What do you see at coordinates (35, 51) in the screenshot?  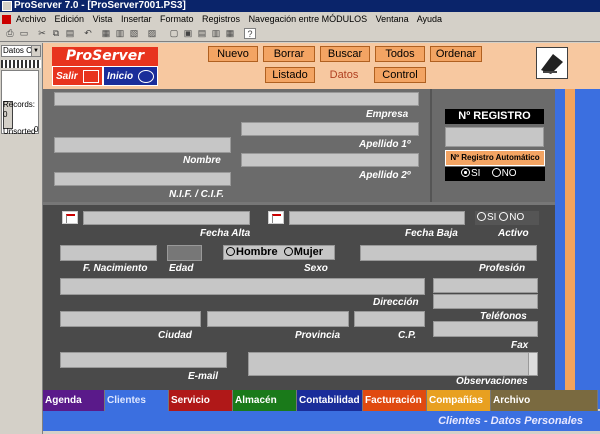 I see `chevron-down-icon: ▼` at bounding box center [35, 51].